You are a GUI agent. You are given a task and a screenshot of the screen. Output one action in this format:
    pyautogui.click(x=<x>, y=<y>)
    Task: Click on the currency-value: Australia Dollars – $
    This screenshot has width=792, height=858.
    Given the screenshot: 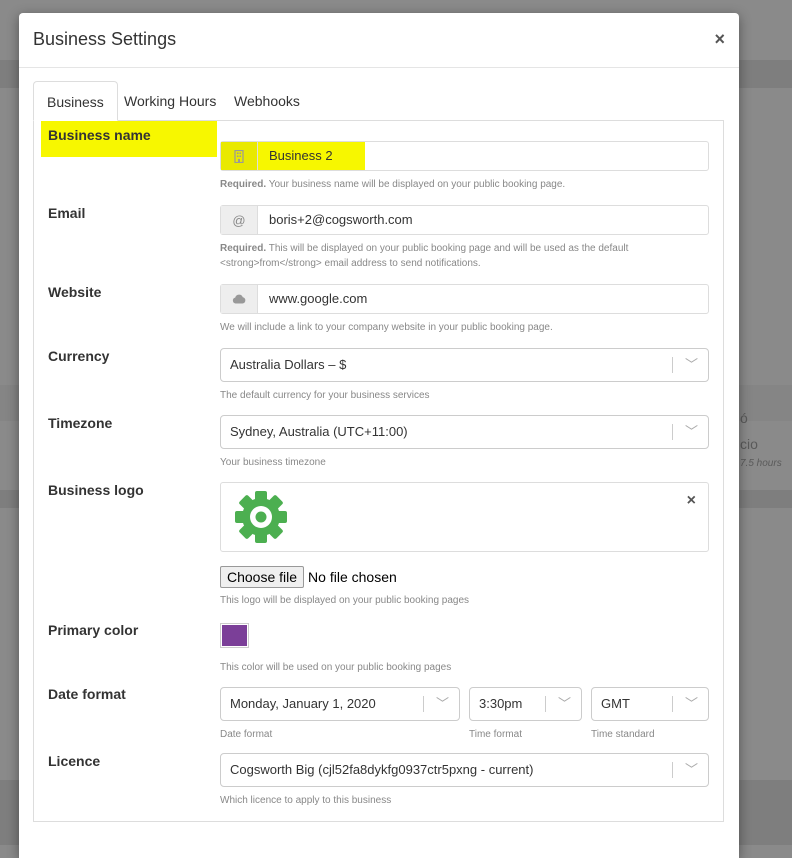 What is the action you would take?
    pyautogui.click(x=288, y=364)
    